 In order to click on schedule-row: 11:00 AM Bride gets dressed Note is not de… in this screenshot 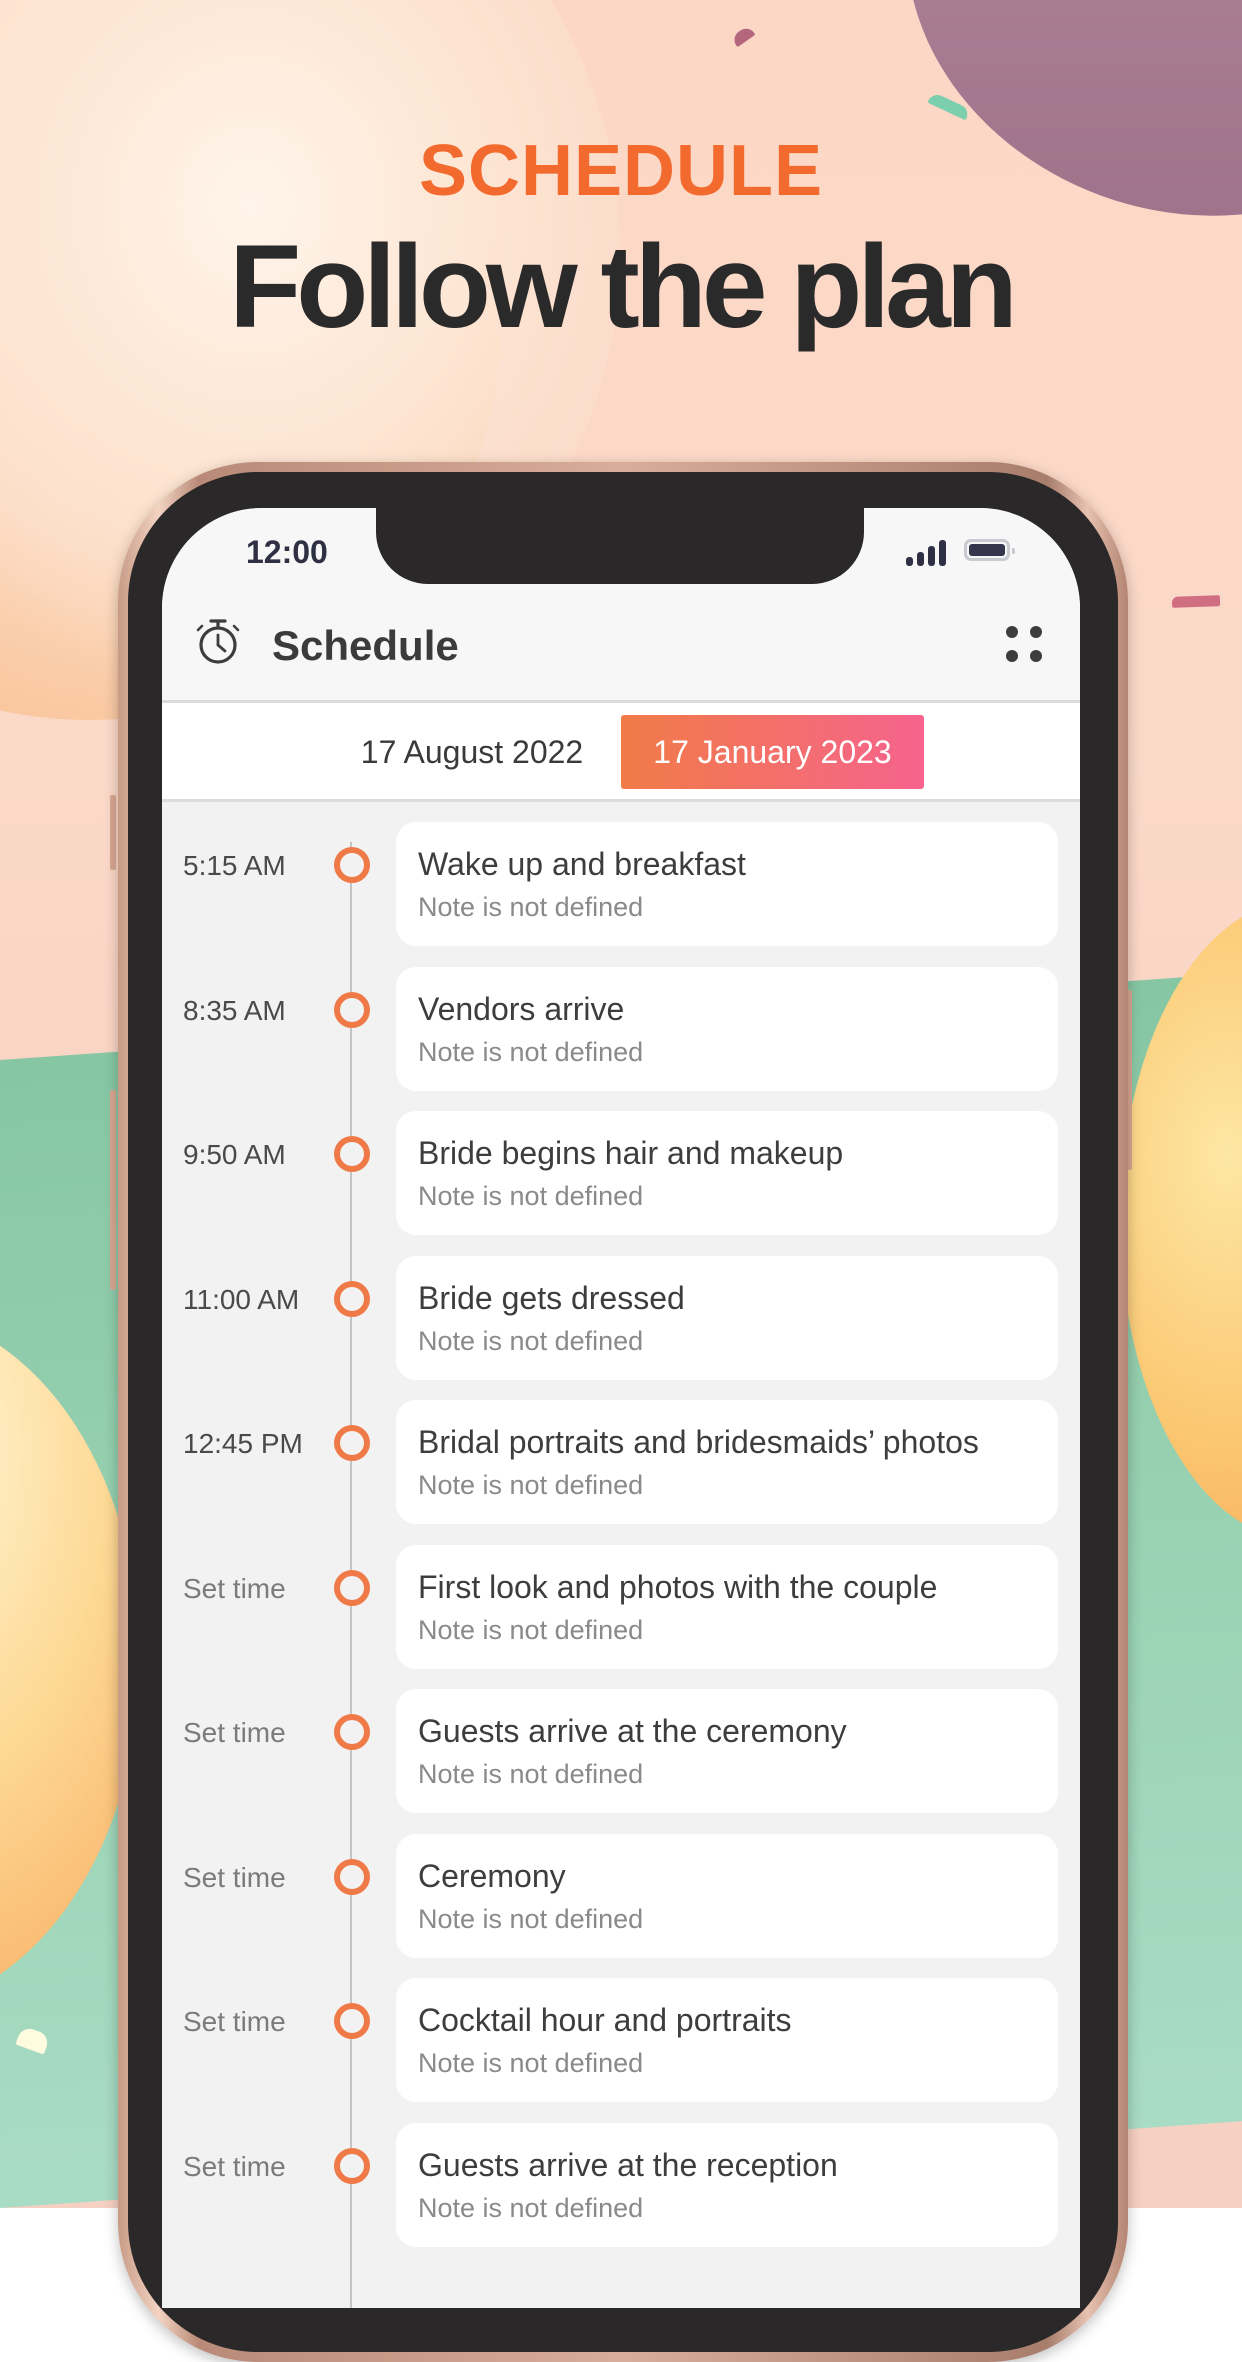, I will do `click(621, 1317)`.